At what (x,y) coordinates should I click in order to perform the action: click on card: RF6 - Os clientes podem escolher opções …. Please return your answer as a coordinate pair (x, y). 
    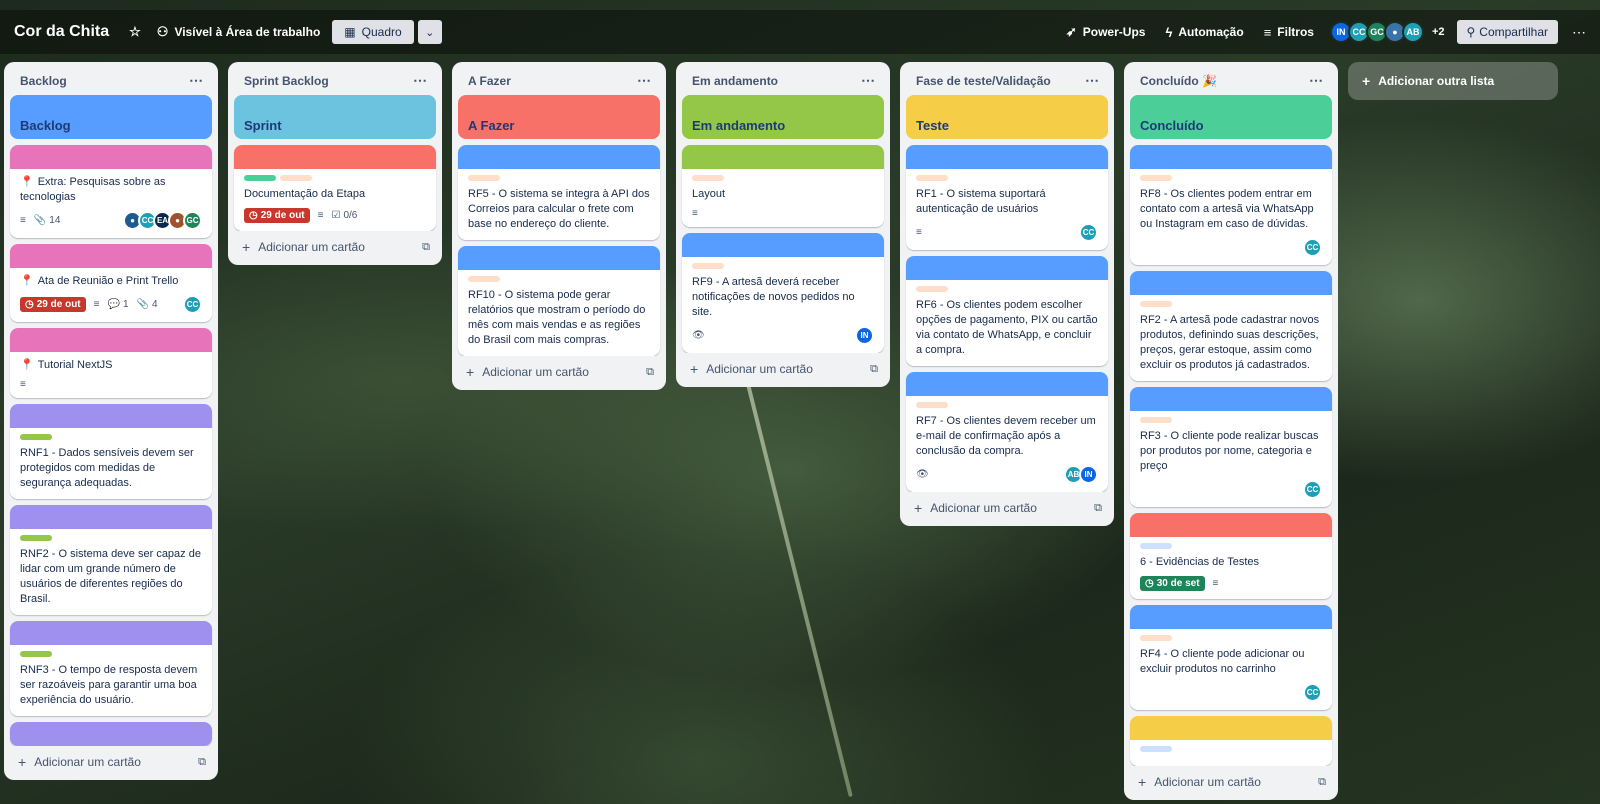
    Looking at the image, I should click on (1007, 311).